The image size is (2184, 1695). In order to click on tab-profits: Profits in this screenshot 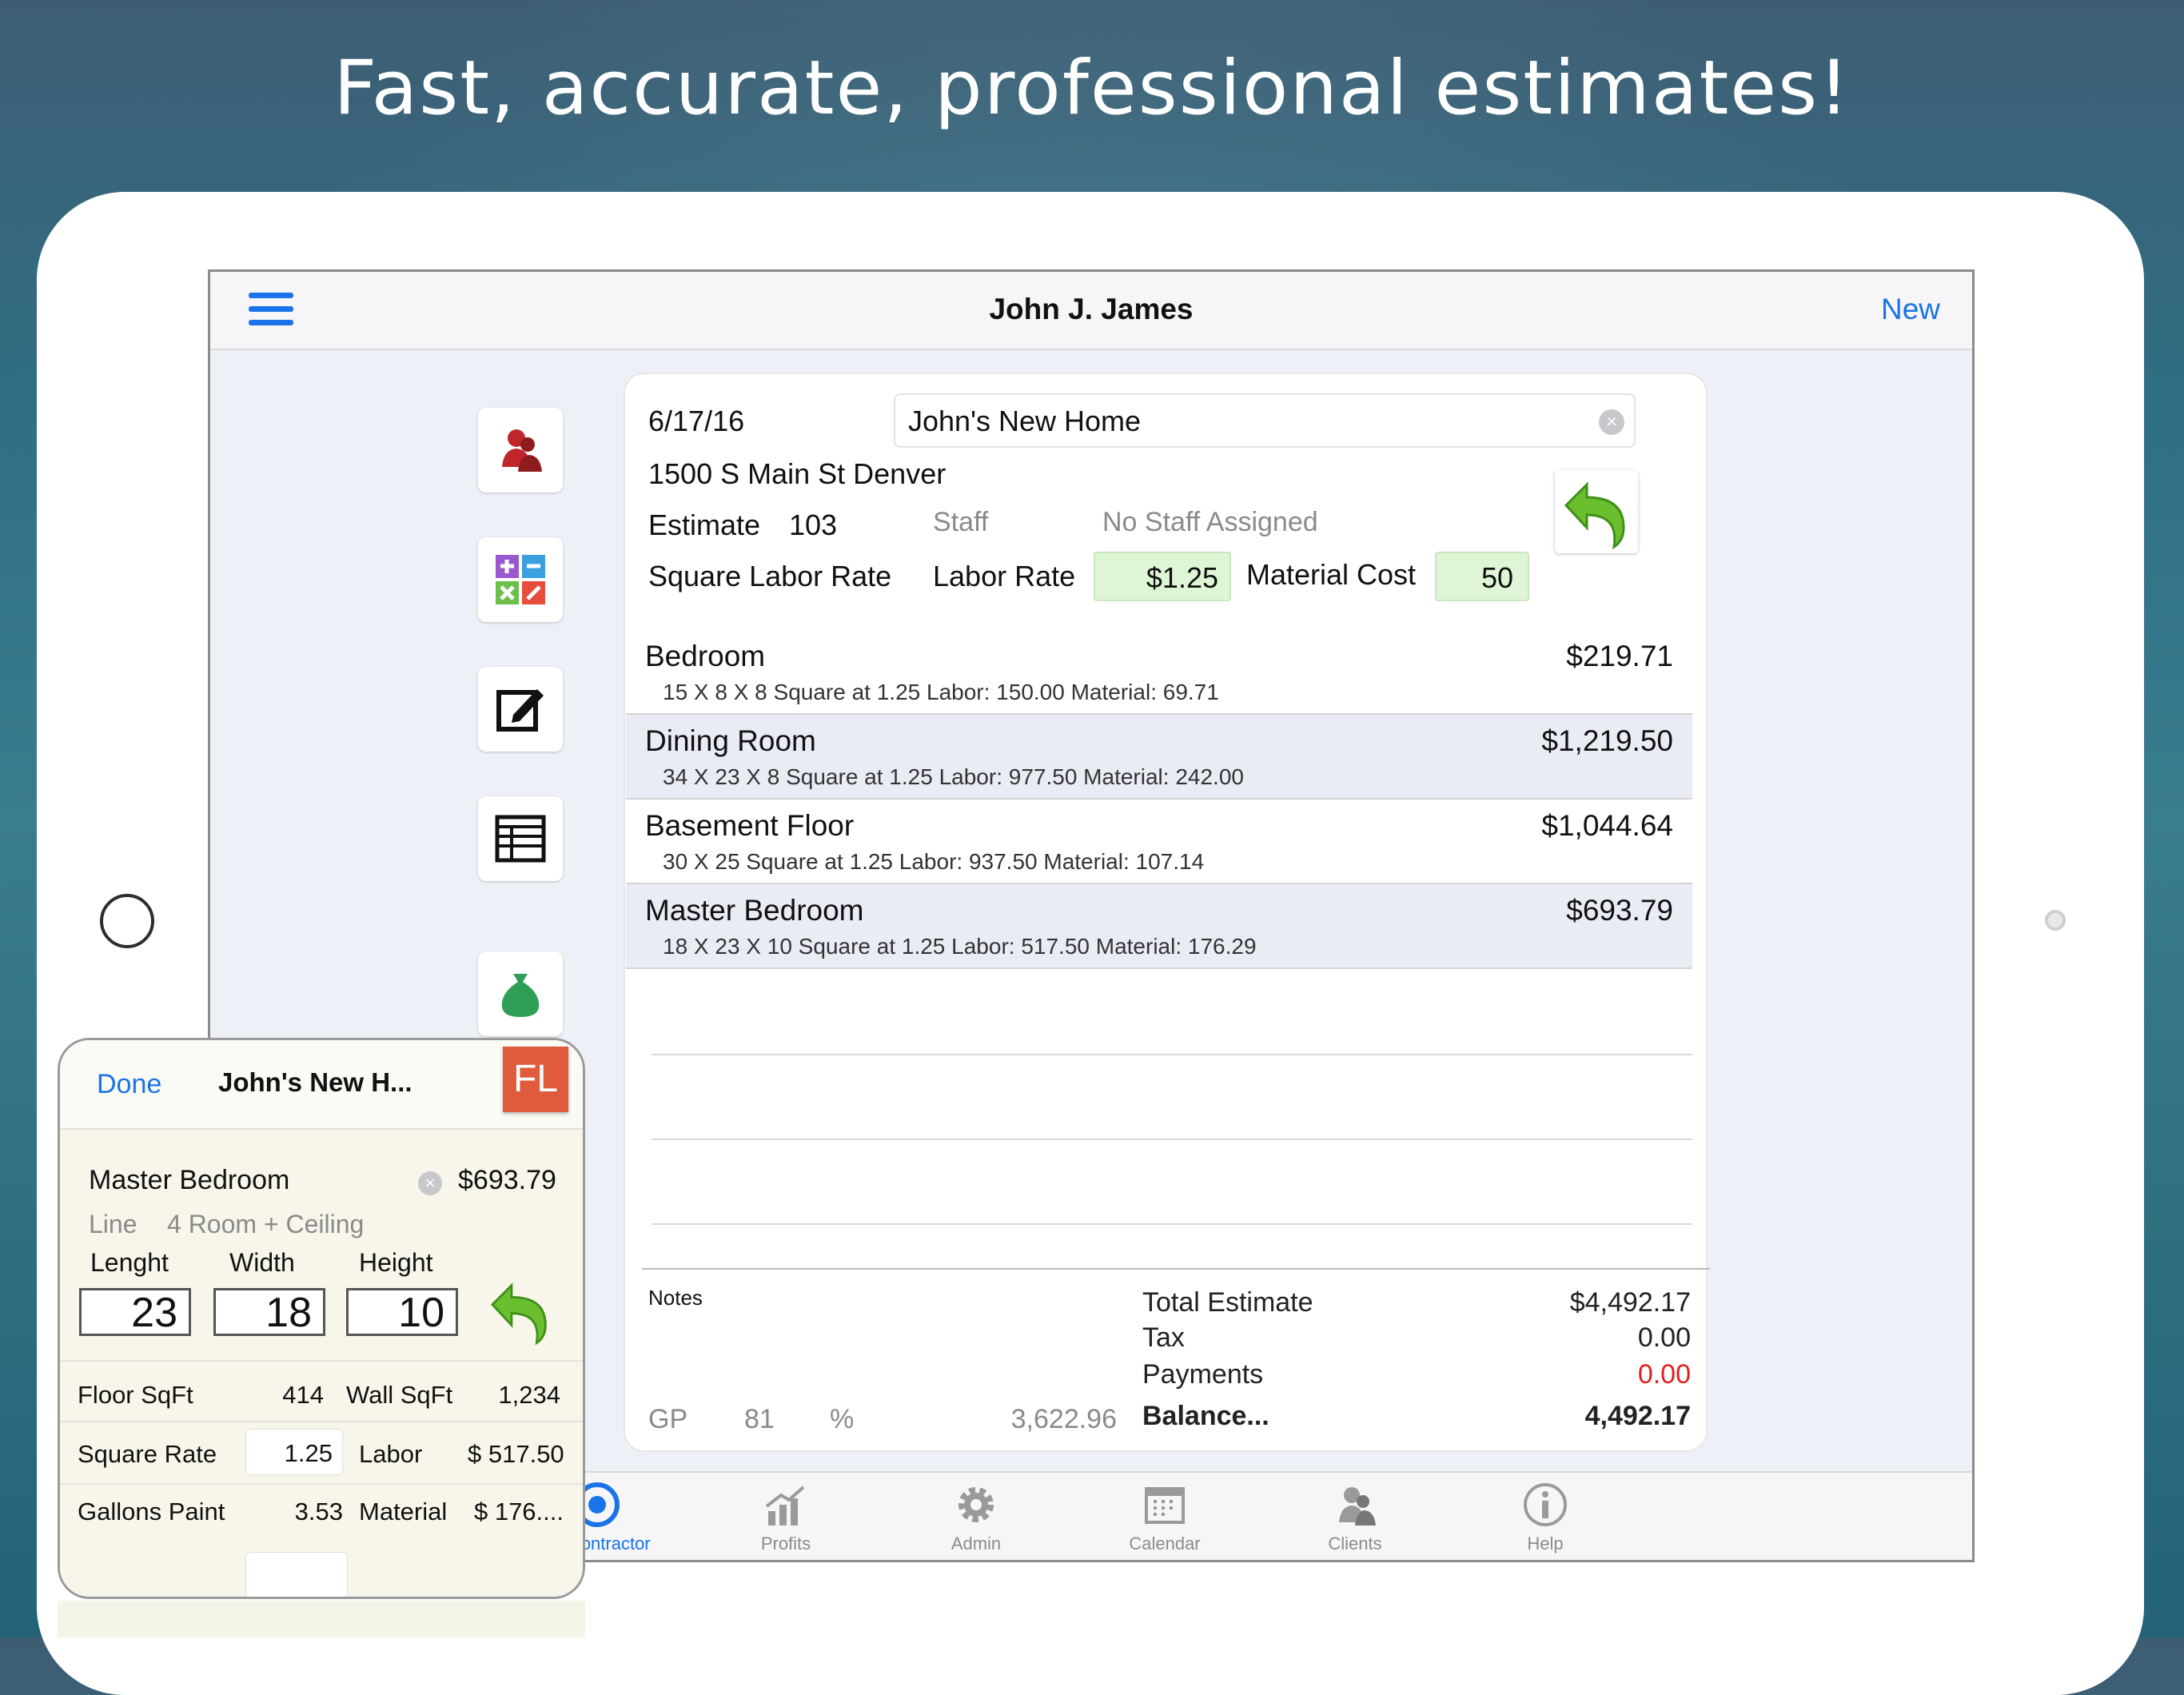, I will do `click(786, 1517)`.